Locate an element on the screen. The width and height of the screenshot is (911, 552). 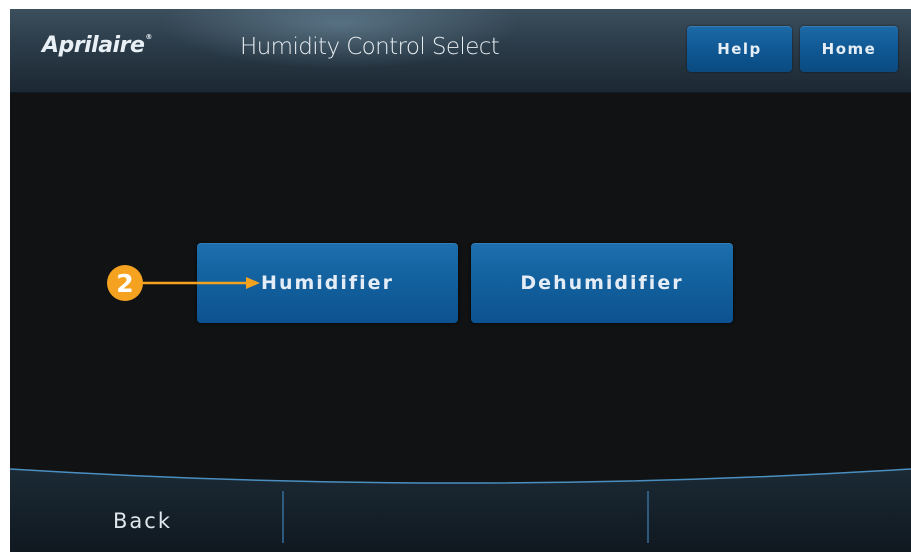
callout-number: 2 is located at coordinates (125, 283).